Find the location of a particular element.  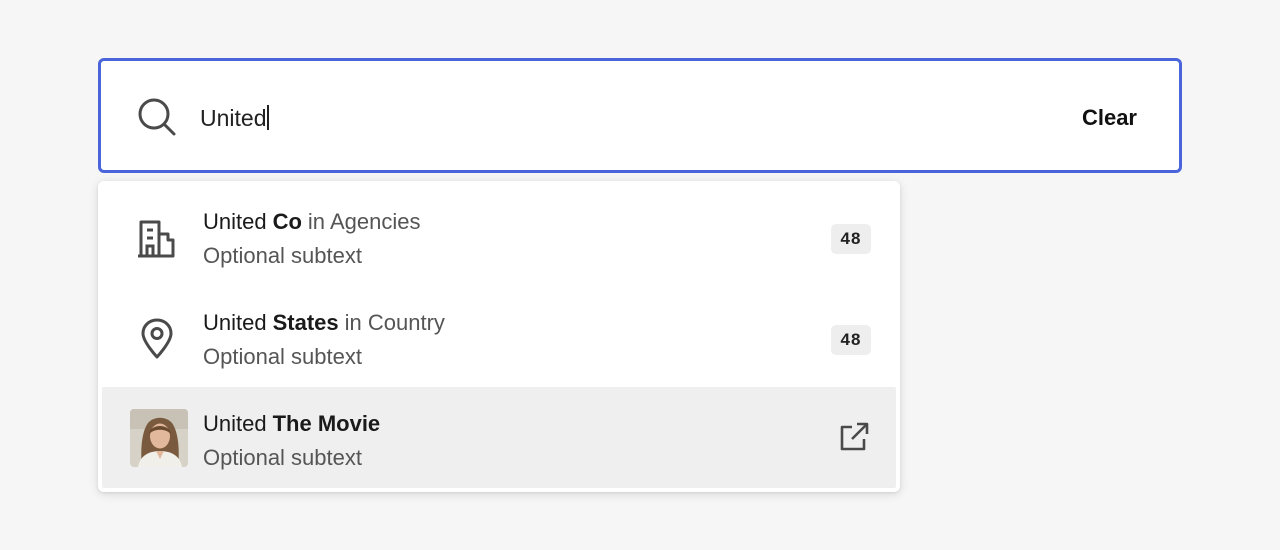

external-link-icon is located at coordinates (854, 437).